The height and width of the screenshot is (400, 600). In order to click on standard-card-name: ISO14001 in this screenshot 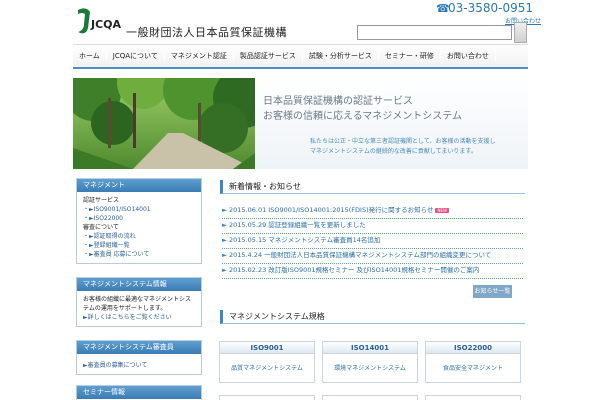, I will do `click(370, 348)`.